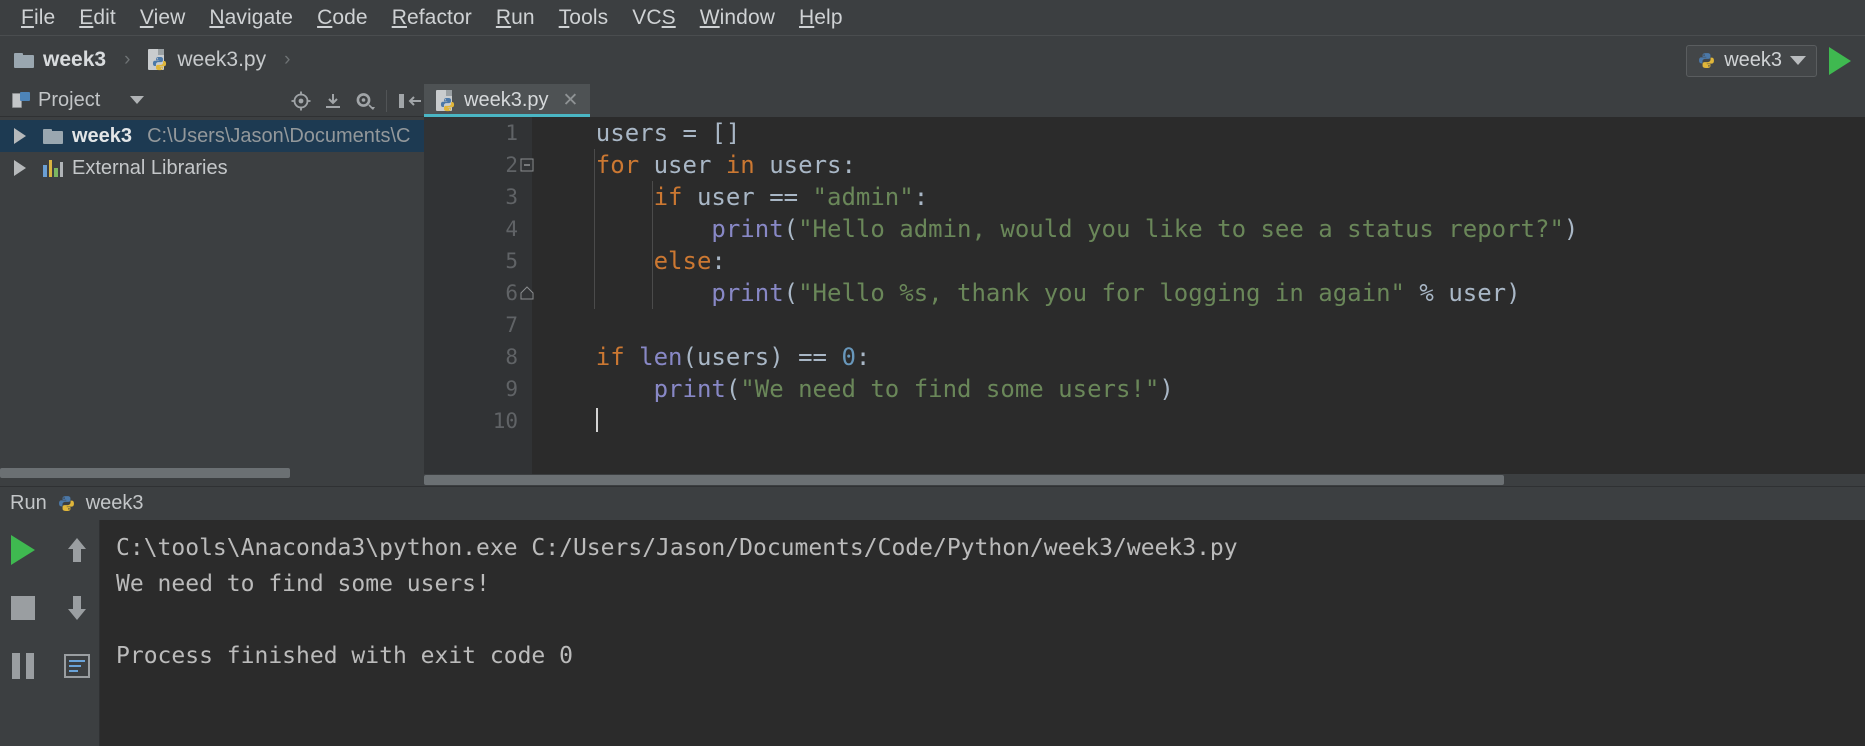 This screenshot has height=746, width=1865. I want to click on editor-tab-week3-py: week3.py ✕, so click(507, 100).